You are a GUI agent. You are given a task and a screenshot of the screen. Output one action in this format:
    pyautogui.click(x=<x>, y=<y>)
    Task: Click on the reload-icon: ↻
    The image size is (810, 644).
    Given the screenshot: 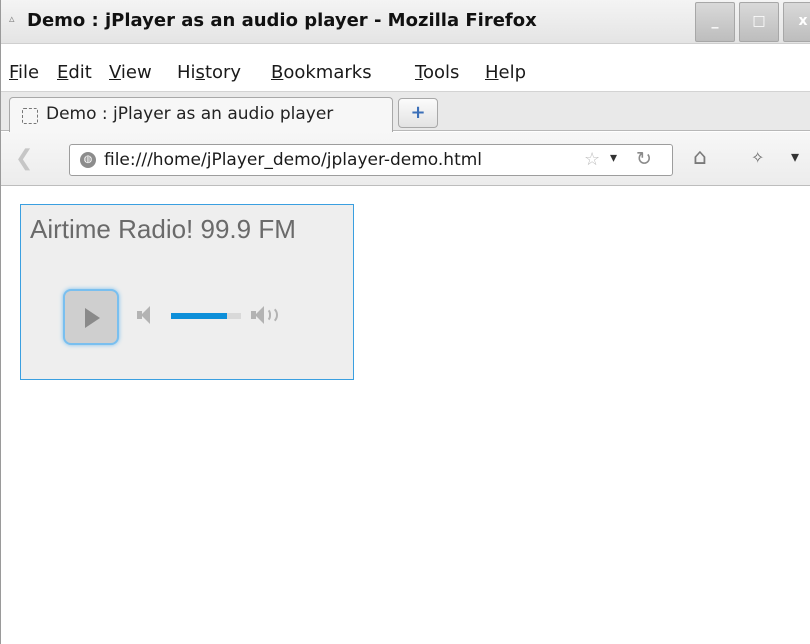 What is the action you would take?
    pyautogui.click(x=644, y=159)
    